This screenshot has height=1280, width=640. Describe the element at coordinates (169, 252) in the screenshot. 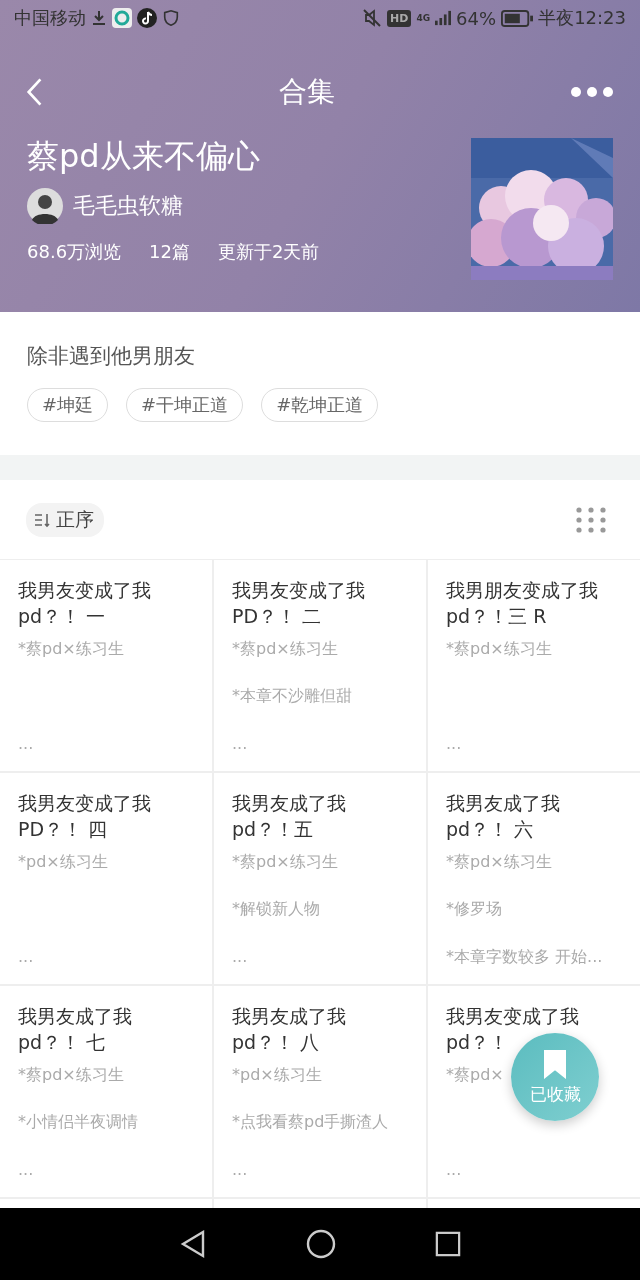

I see `stat-text: 12篇` at that location.